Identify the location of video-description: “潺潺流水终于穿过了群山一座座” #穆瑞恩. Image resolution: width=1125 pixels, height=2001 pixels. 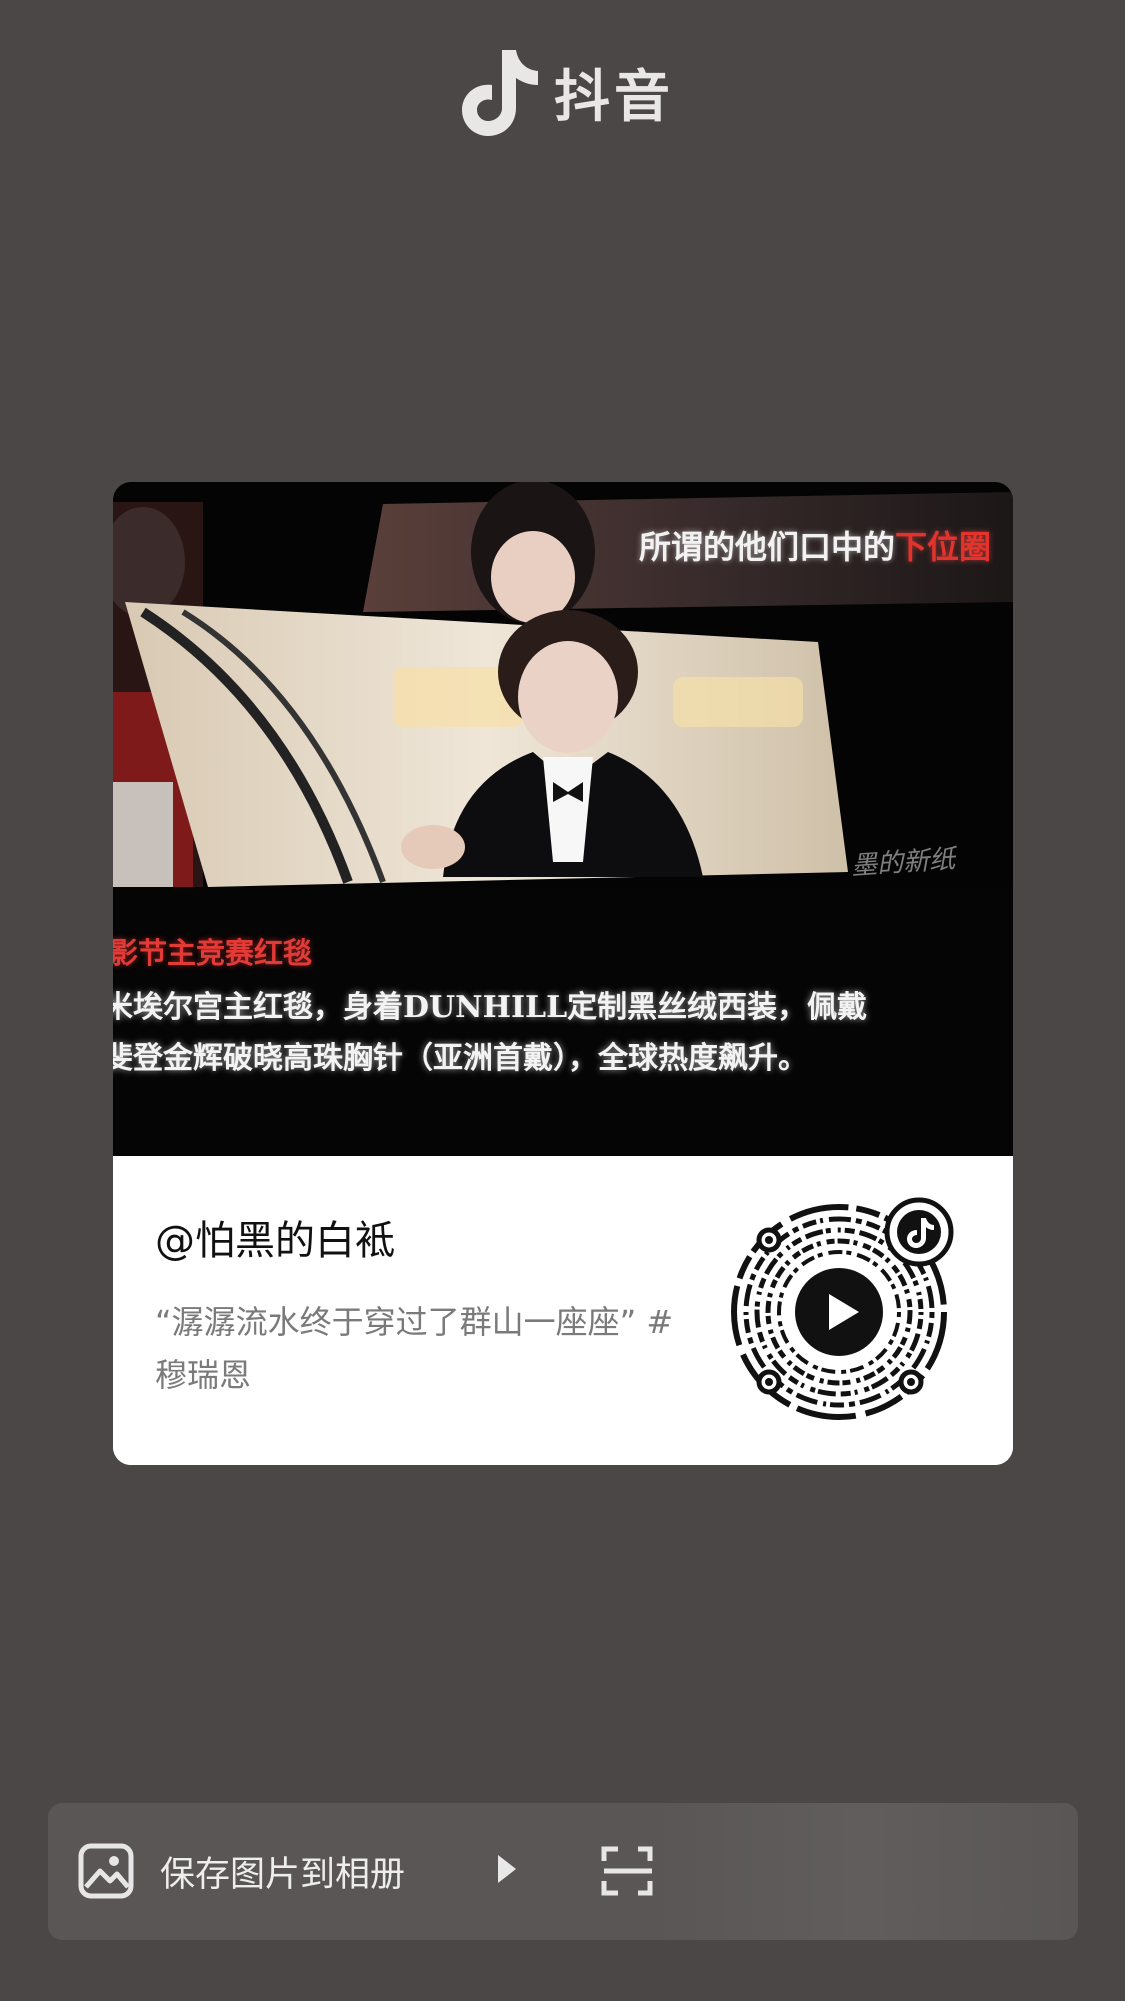
(414, 1348).